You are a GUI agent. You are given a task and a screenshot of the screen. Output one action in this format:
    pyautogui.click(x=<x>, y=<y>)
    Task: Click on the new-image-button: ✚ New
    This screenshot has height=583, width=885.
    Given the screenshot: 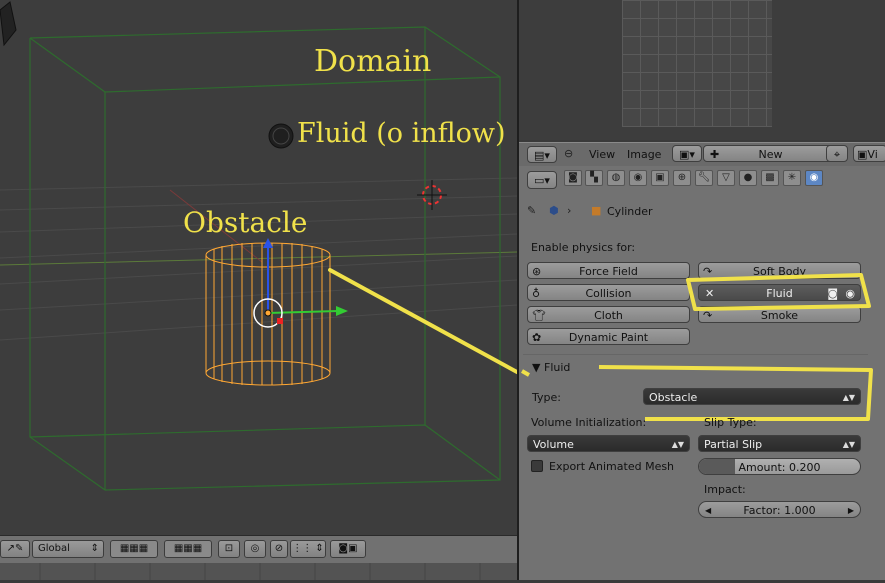 What is the action you would take?
    pyautogui.click(x=770, y=153)
    